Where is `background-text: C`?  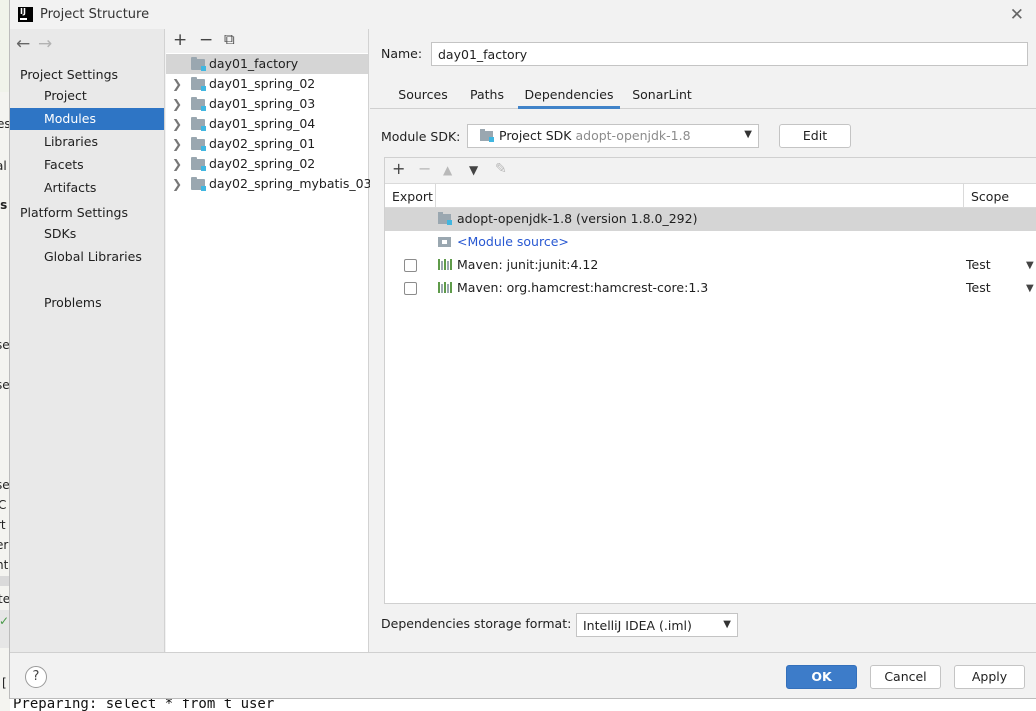
background-text: C is located at coordinates (3, 505).